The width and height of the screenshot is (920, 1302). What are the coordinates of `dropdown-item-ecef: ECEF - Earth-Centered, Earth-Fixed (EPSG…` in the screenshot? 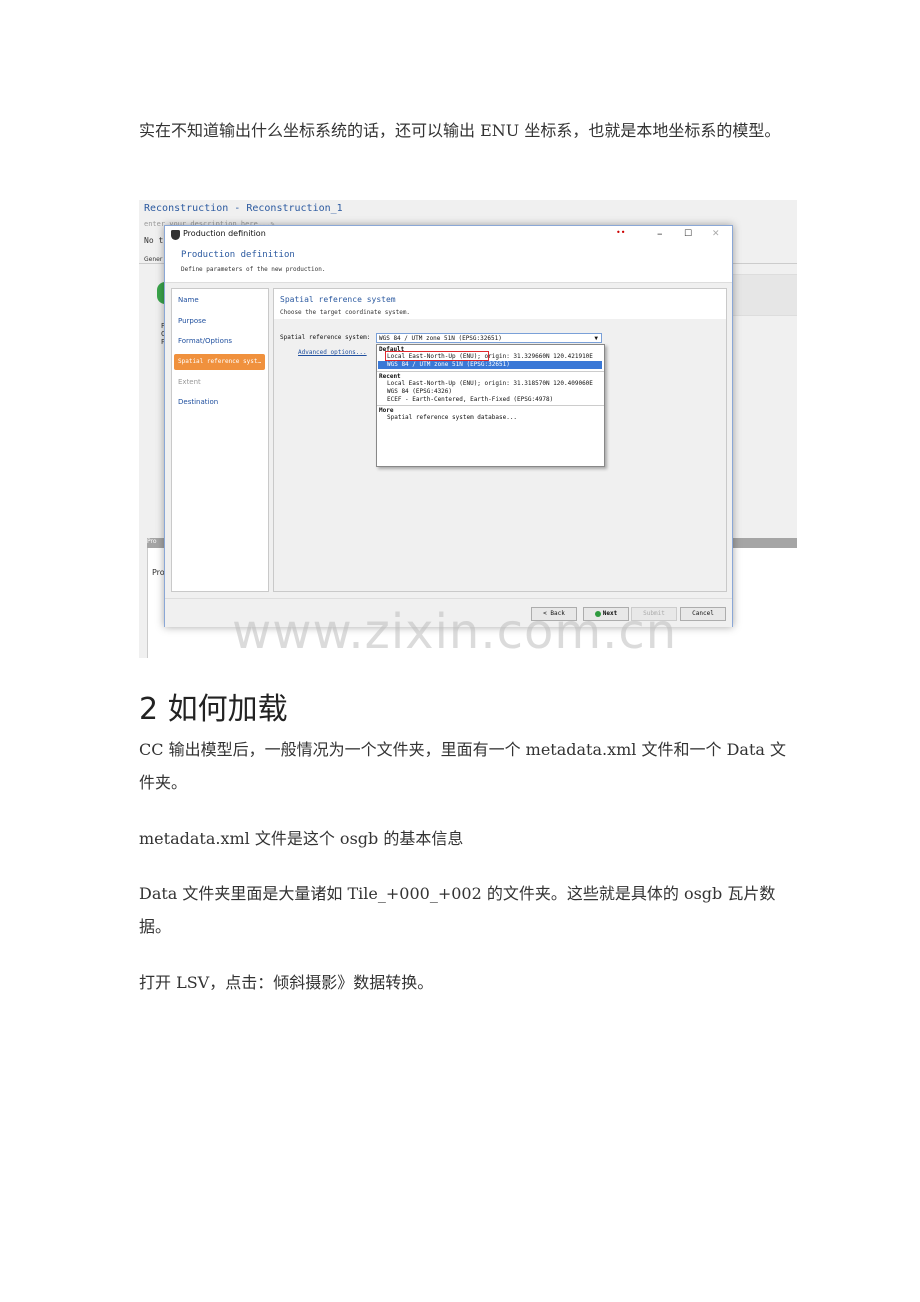 It's located at (470, 399).